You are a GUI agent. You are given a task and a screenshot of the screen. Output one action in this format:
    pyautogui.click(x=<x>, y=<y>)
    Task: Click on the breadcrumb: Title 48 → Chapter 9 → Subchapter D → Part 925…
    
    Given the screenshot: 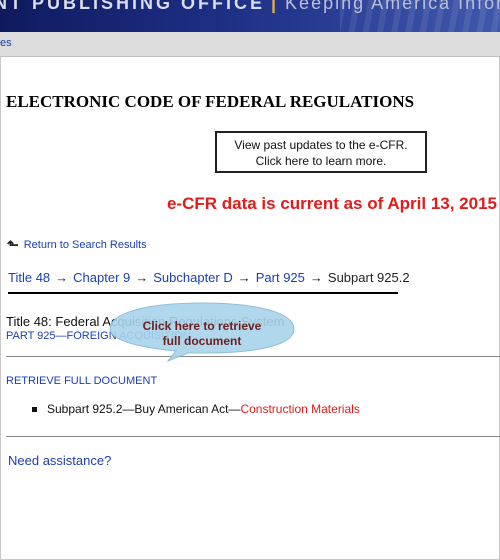 What is the action you would take?
    pyautogui.click(x=209, y=282)
    